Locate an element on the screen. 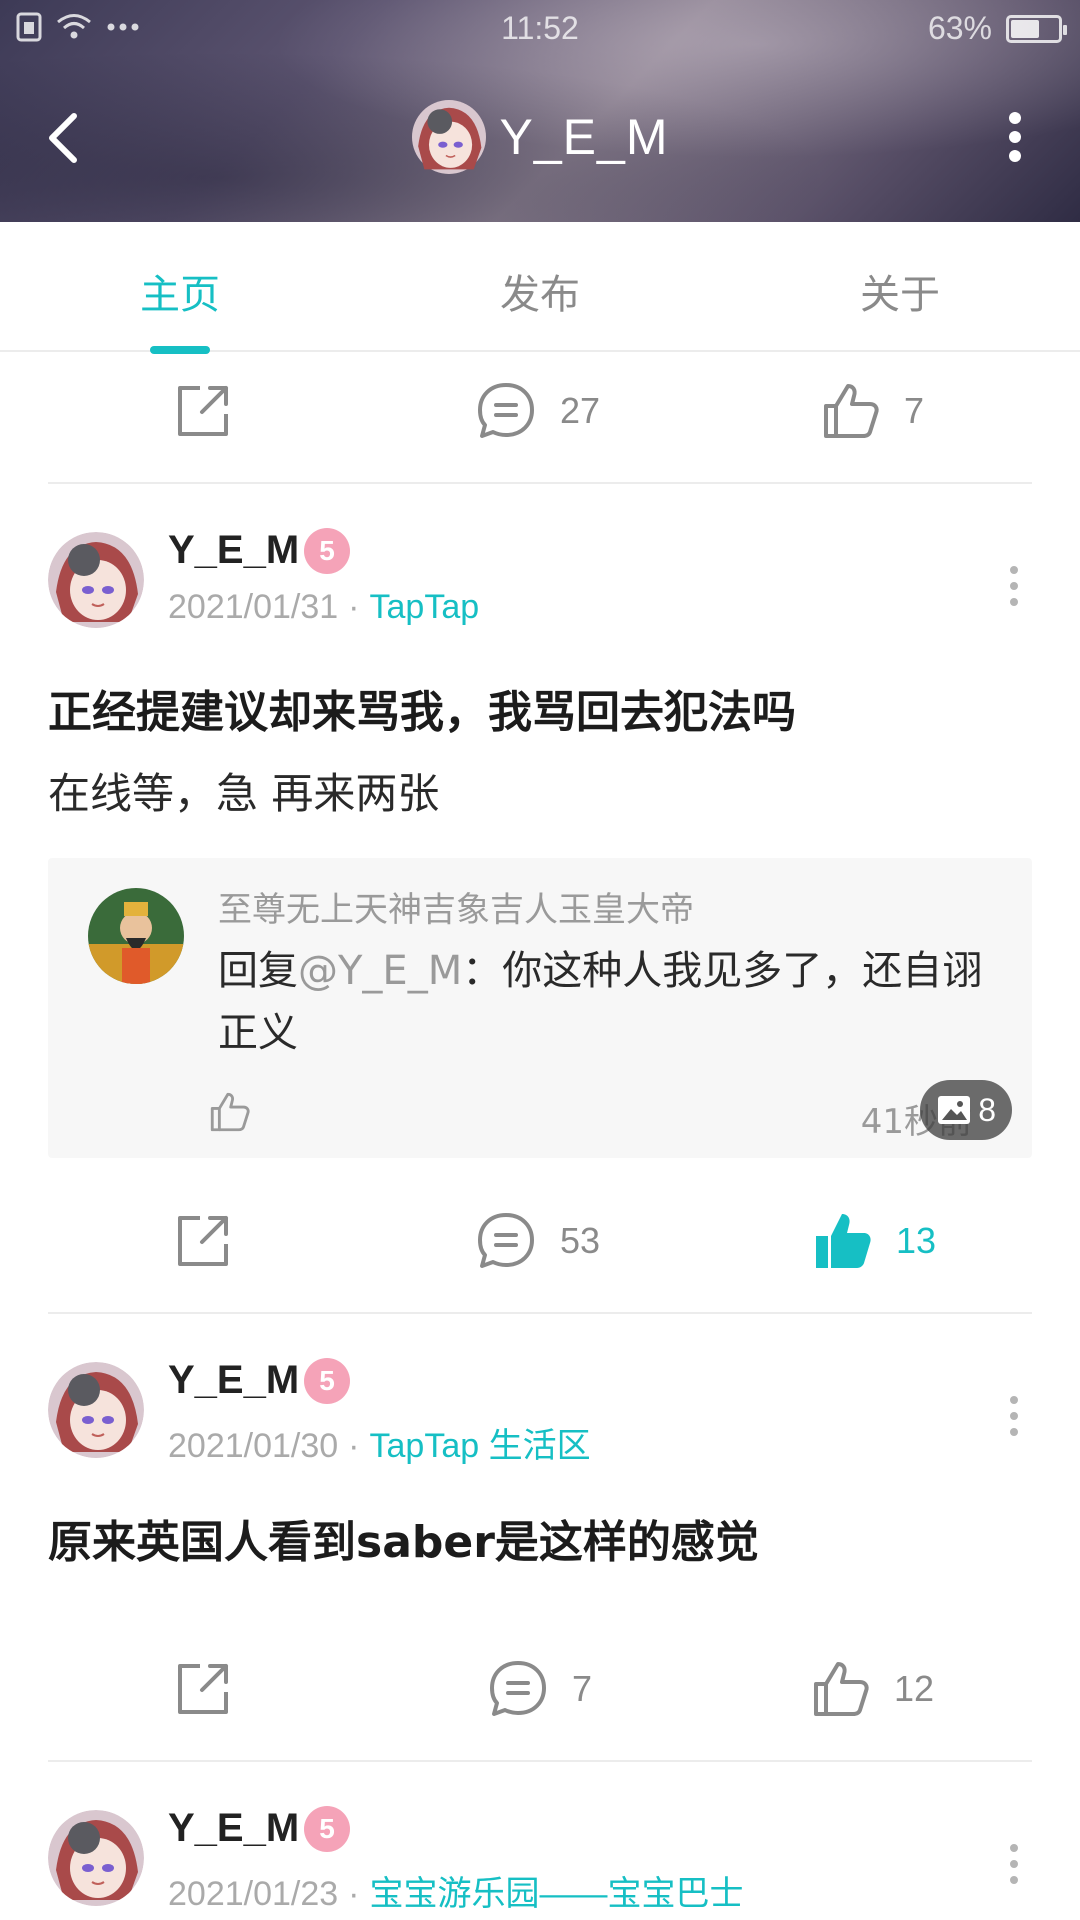  post-group-link: 宝宝游乐园——宝宝巴士 is located at coordinates (557, 1894).